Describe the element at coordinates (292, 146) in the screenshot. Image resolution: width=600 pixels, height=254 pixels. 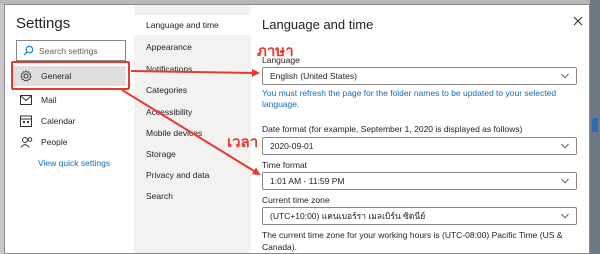
I see `date-format-value: 2020-09-01` at that location.